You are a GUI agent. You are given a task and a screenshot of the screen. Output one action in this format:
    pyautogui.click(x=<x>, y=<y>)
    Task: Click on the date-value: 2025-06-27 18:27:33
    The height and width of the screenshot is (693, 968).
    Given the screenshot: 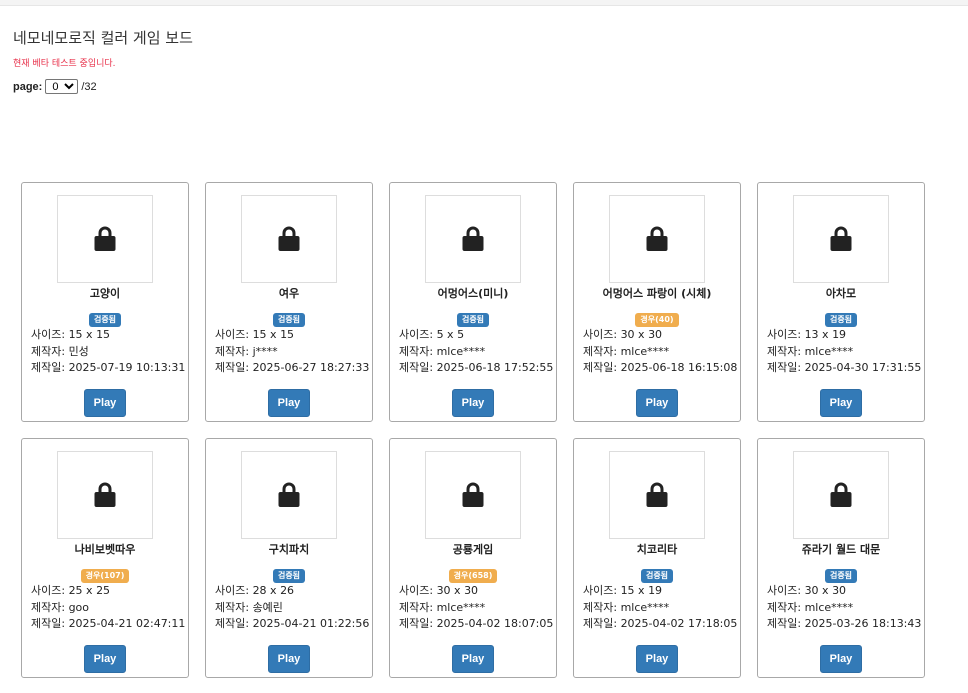 What is the action you would take?
    pyautogui.click(x=311, y=367)
    